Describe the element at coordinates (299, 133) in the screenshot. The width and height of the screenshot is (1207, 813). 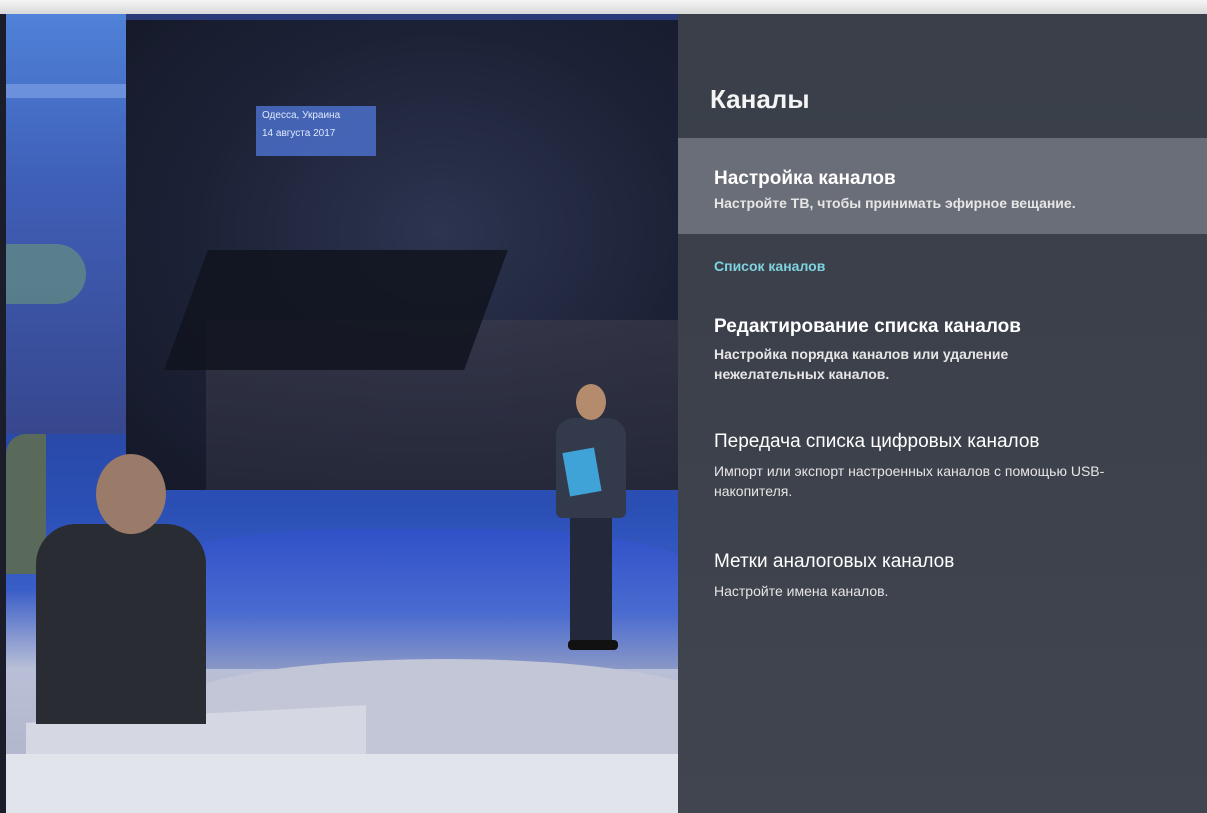
I see `broadcast-caption-date: 14 августа 2017` at that location.